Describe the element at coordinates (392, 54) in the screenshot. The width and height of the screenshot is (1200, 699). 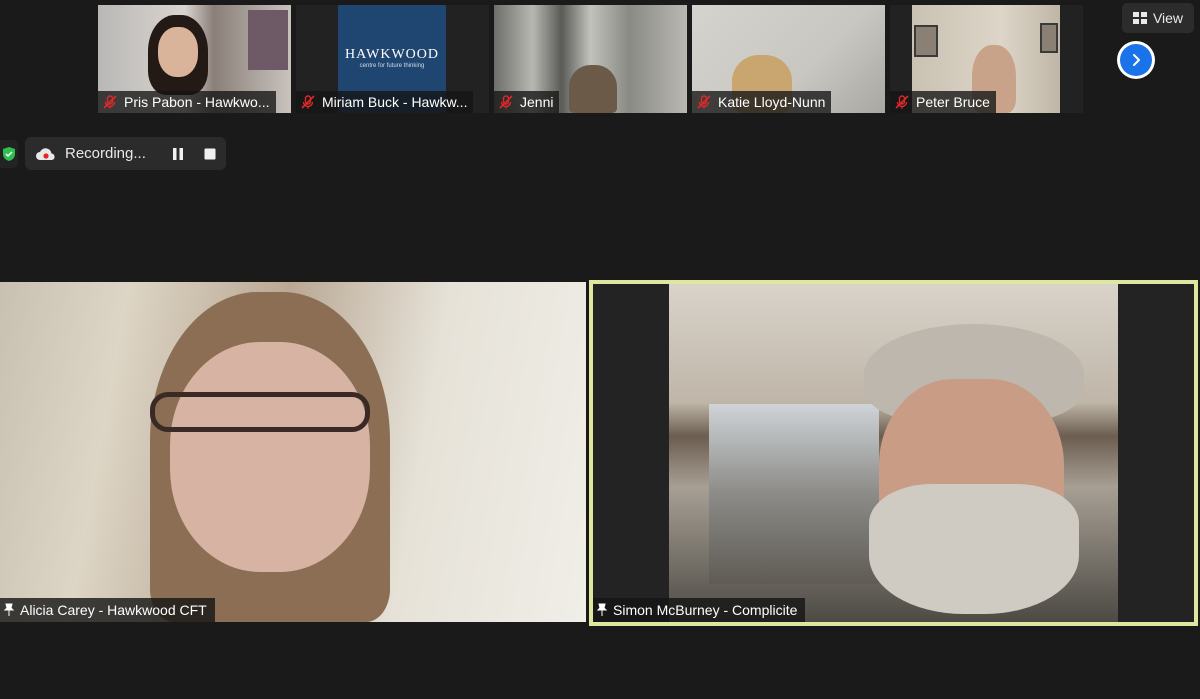
I see `logo-title: HAWKWOOD` at that location.